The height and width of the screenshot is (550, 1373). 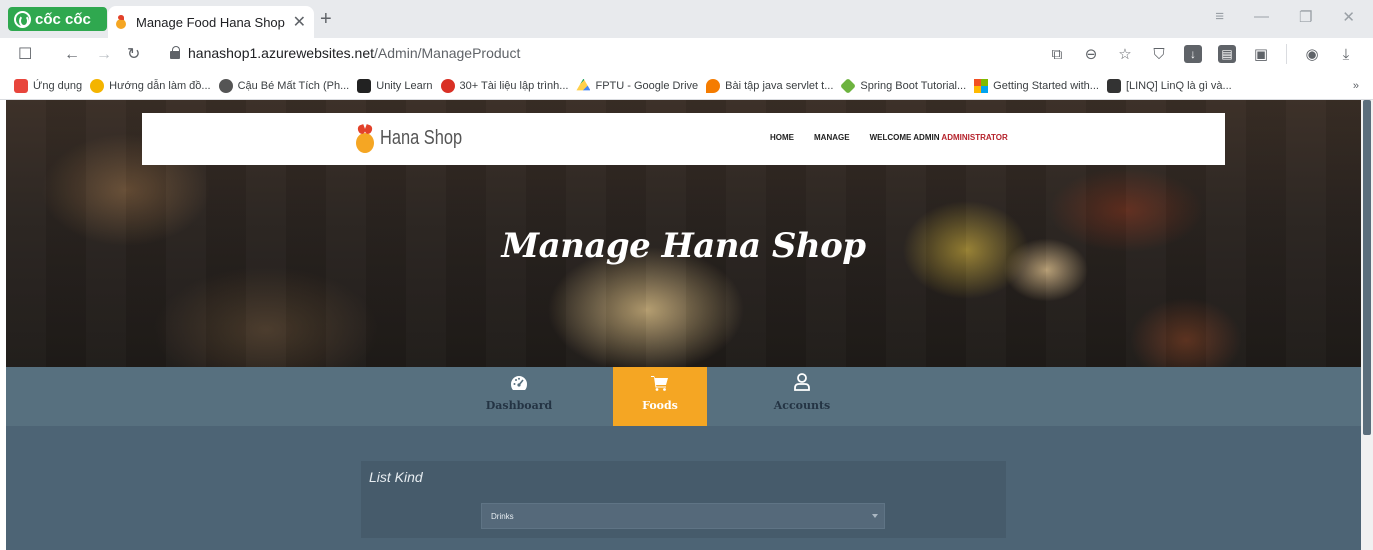 I want to click on flame-icon, so click(x=713, y=85).